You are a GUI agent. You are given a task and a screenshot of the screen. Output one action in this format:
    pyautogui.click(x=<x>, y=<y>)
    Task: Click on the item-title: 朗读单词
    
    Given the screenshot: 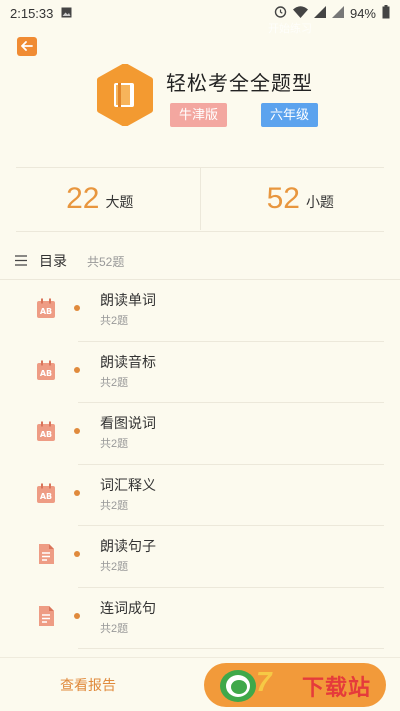 What is the action you would take?
    pyautogui.click(x=128, y=300)
    